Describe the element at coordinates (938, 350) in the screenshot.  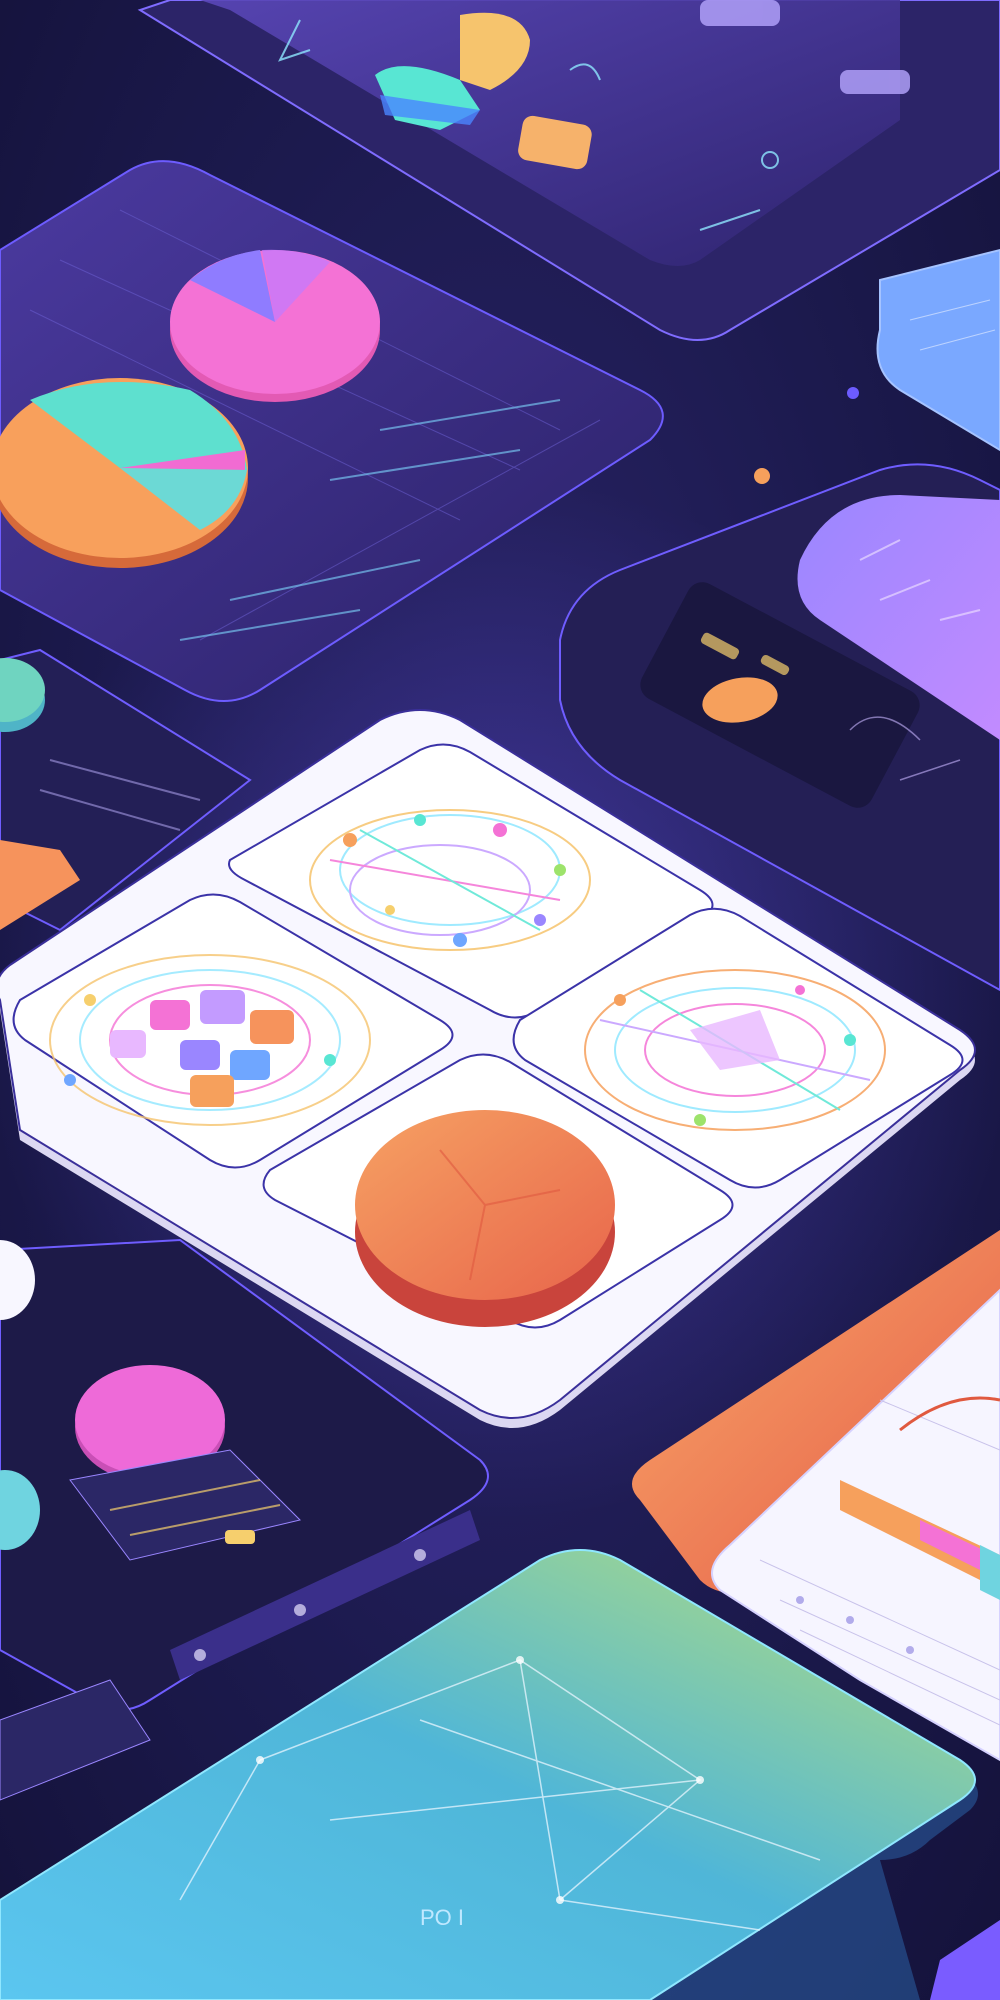
I see `right-edge-panel` at that location.